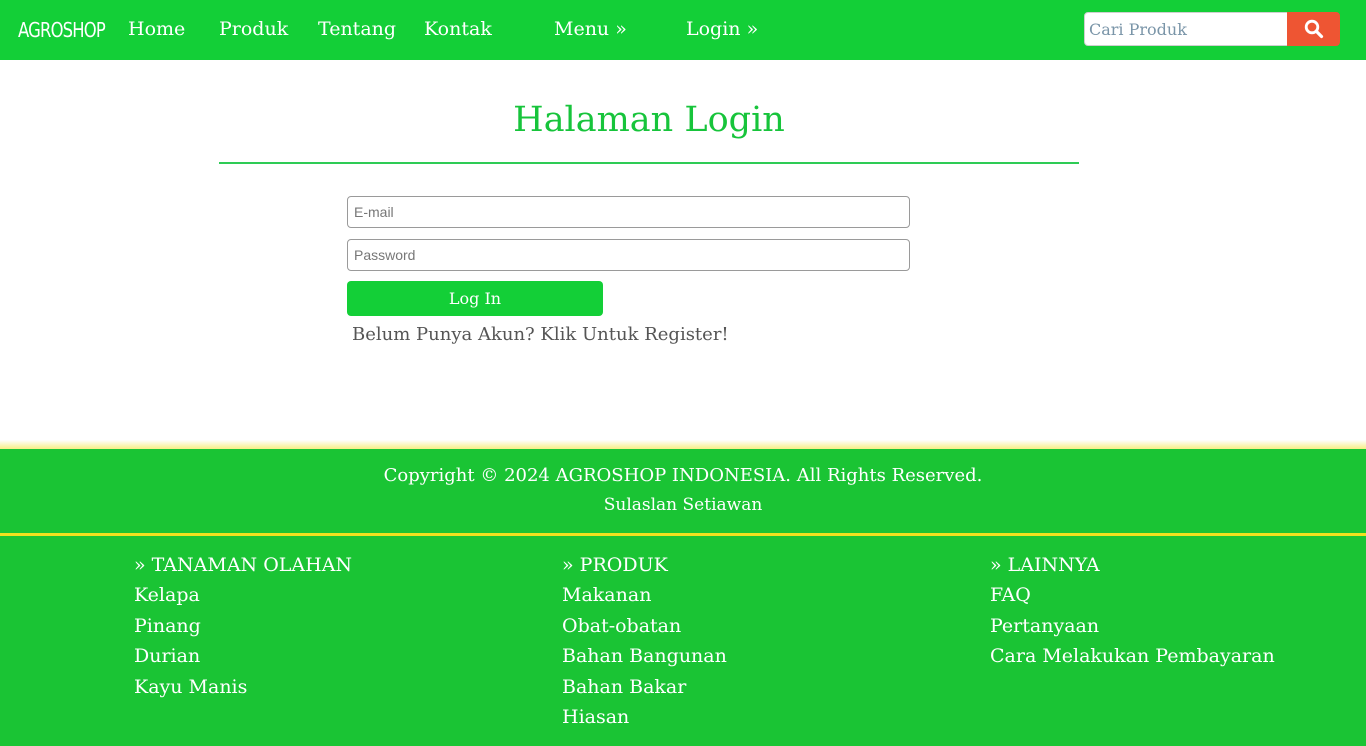  What do you see at coordinates (1132, 597) in the screenshot?
I see `footer-link-faq: FAQ` at bounding box center [1132, 597].